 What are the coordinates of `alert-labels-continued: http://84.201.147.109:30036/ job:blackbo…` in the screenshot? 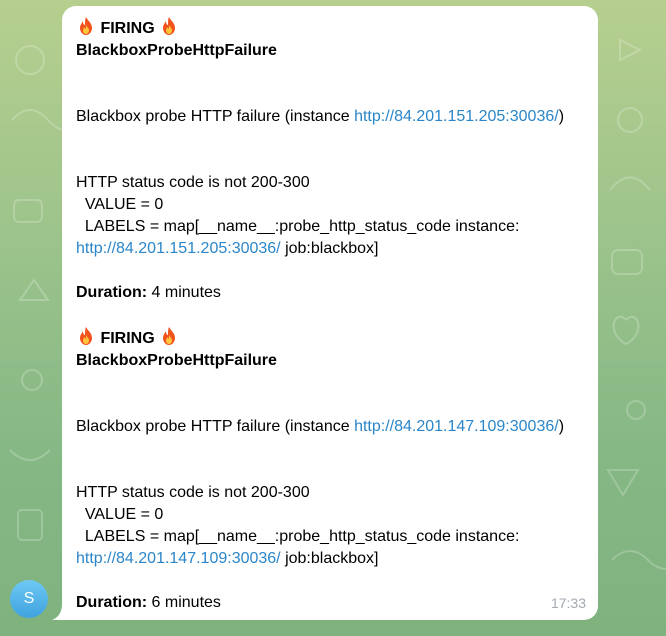 It's located at (330, 559).